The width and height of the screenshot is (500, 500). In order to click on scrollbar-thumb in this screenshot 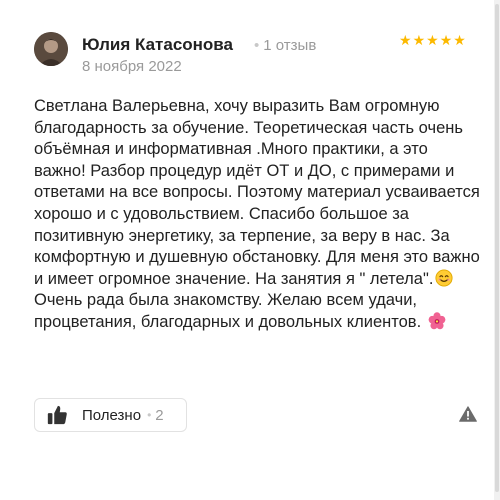, I will do `click(497, 248)`.